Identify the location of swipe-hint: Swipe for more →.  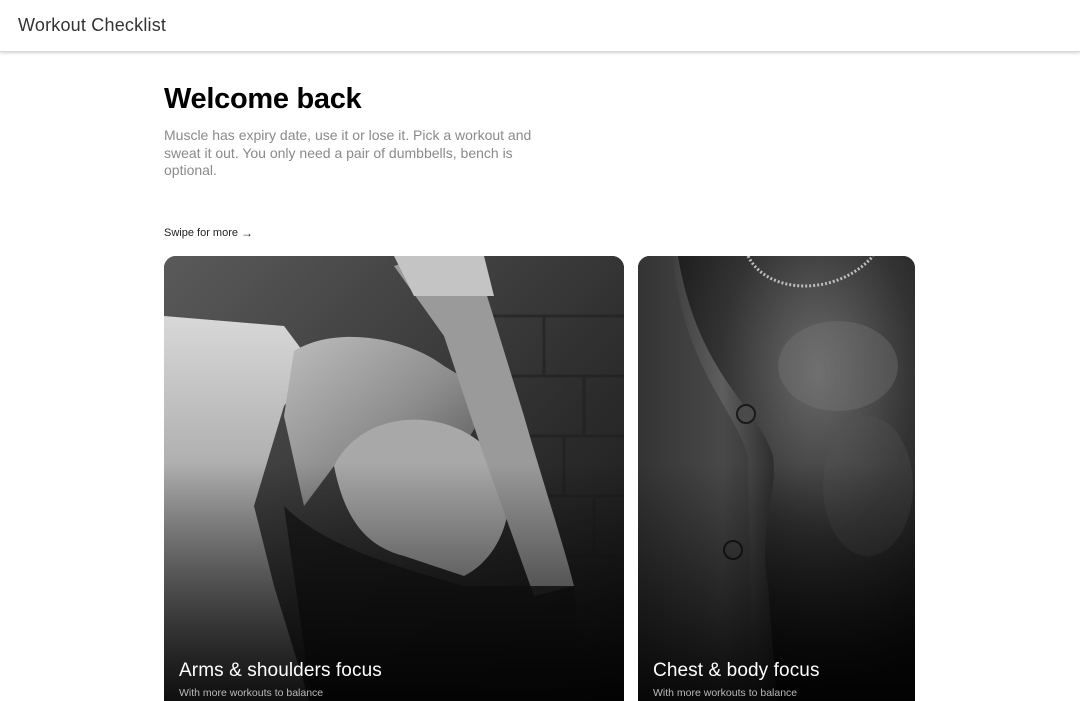
(208, 233).